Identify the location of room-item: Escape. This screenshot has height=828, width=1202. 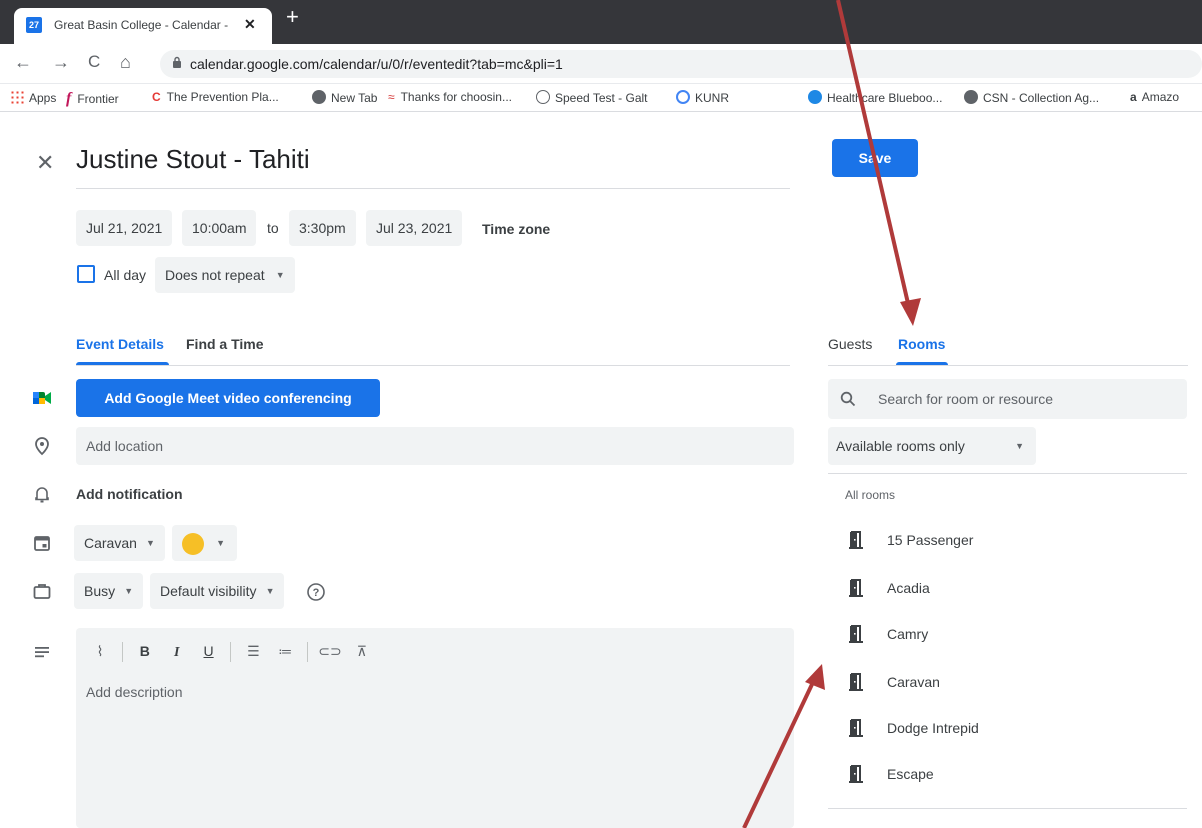
(995, 775).